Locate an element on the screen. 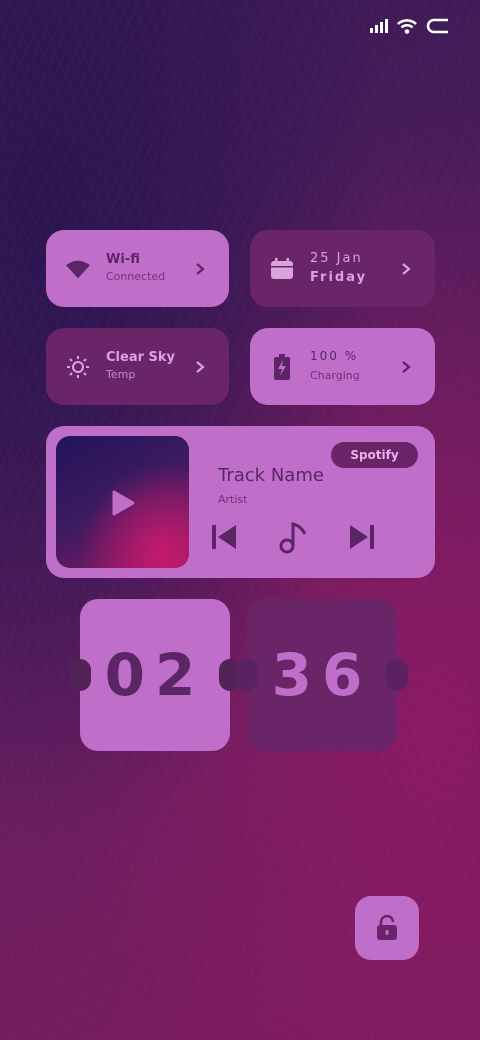  wifi-status: Connected is located at coordinates (136, 277).